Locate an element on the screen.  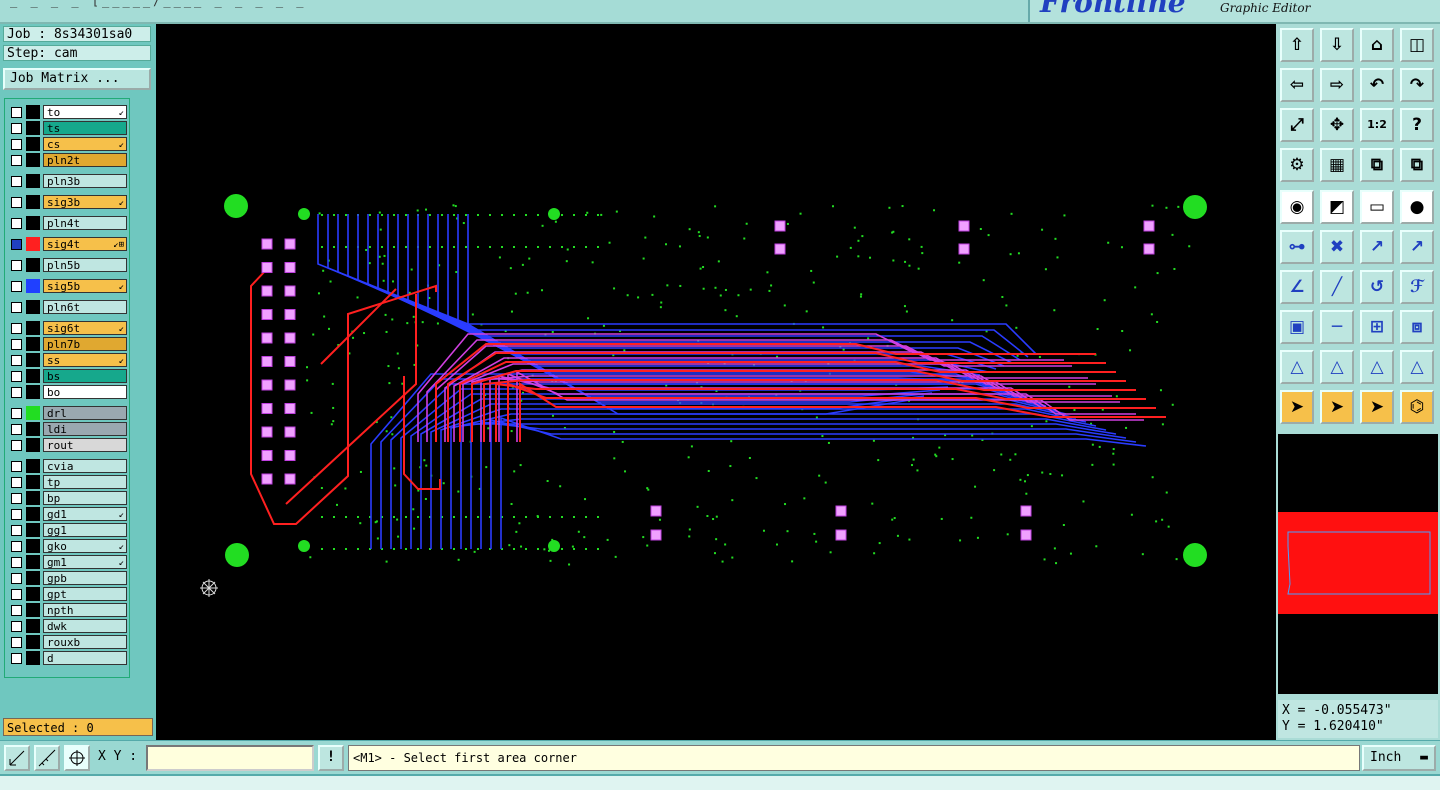
layer-row-gd1: gd1 ↙ is located at coordinates (67, 514).